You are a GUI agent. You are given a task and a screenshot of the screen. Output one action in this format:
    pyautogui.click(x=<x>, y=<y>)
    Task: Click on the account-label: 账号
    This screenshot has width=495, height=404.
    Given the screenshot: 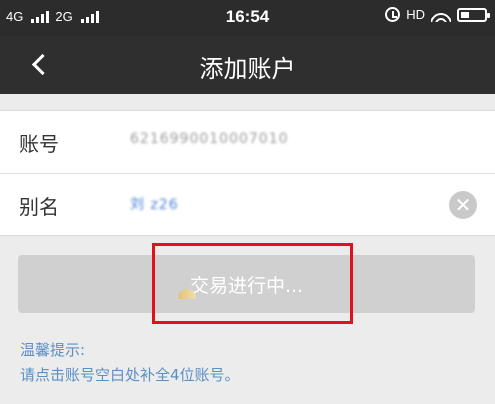 What is the action you would take?
    pyautogui.click(x=39, y=144)
    